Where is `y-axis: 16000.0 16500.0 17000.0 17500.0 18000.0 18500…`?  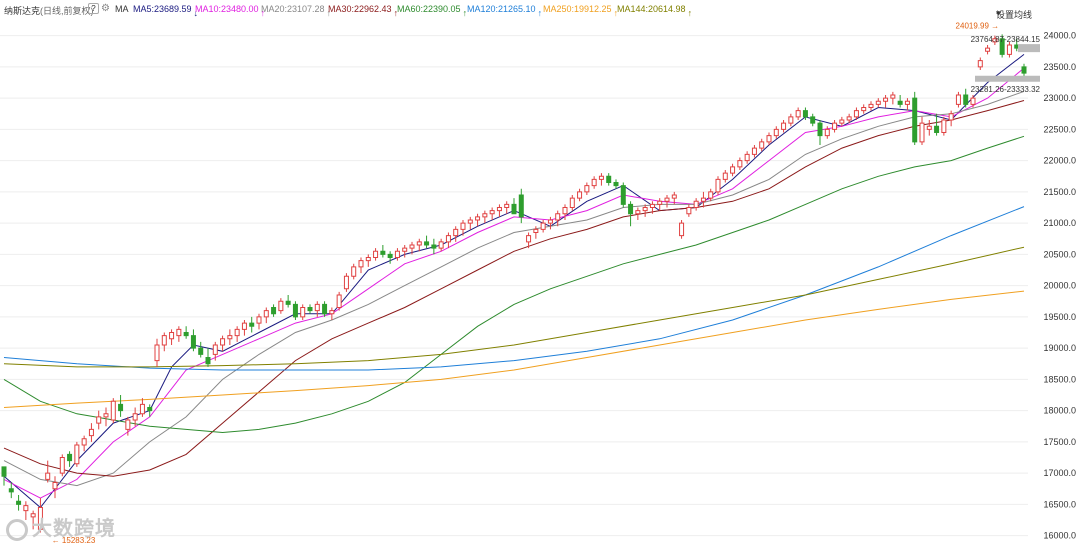 y-axis: 16000.0 16500.0 17000.0 17500.0 18000.0 18500… is located at coordinates (1059, 286).